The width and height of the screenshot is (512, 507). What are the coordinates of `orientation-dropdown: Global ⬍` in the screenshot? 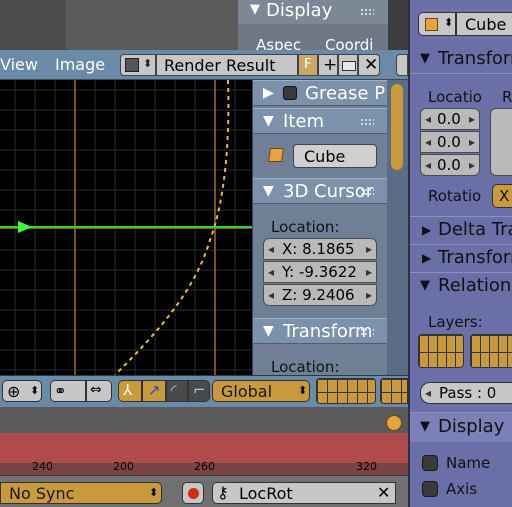 It's located at (261, 391).